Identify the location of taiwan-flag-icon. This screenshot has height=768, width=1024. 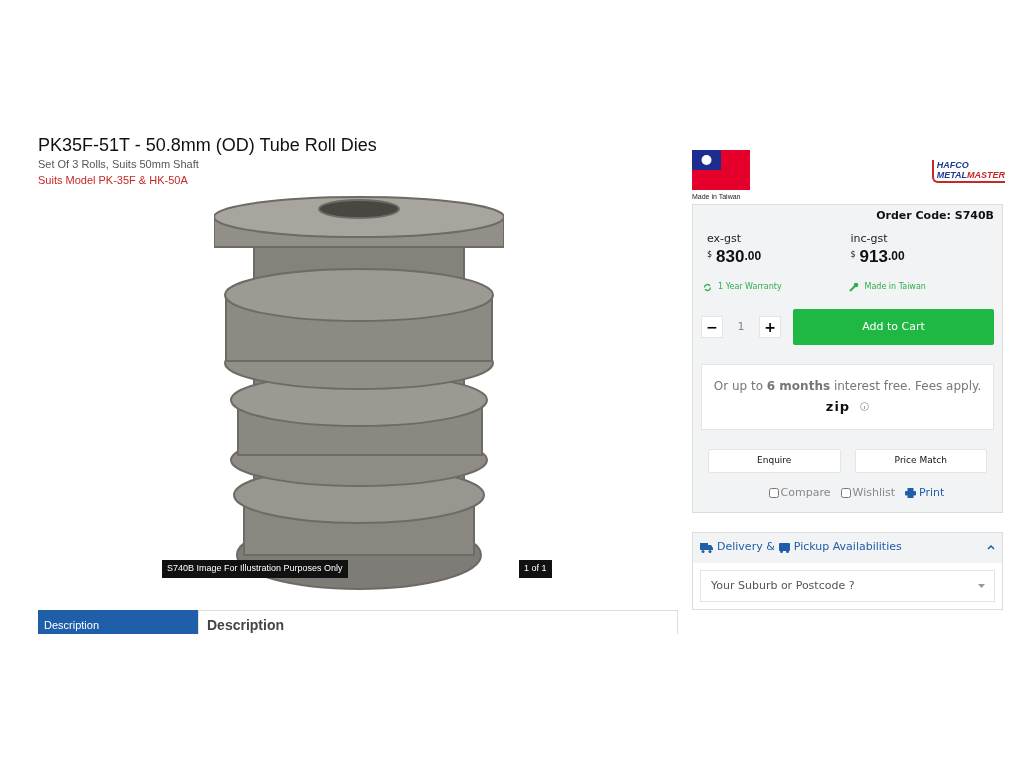
(721, 170).